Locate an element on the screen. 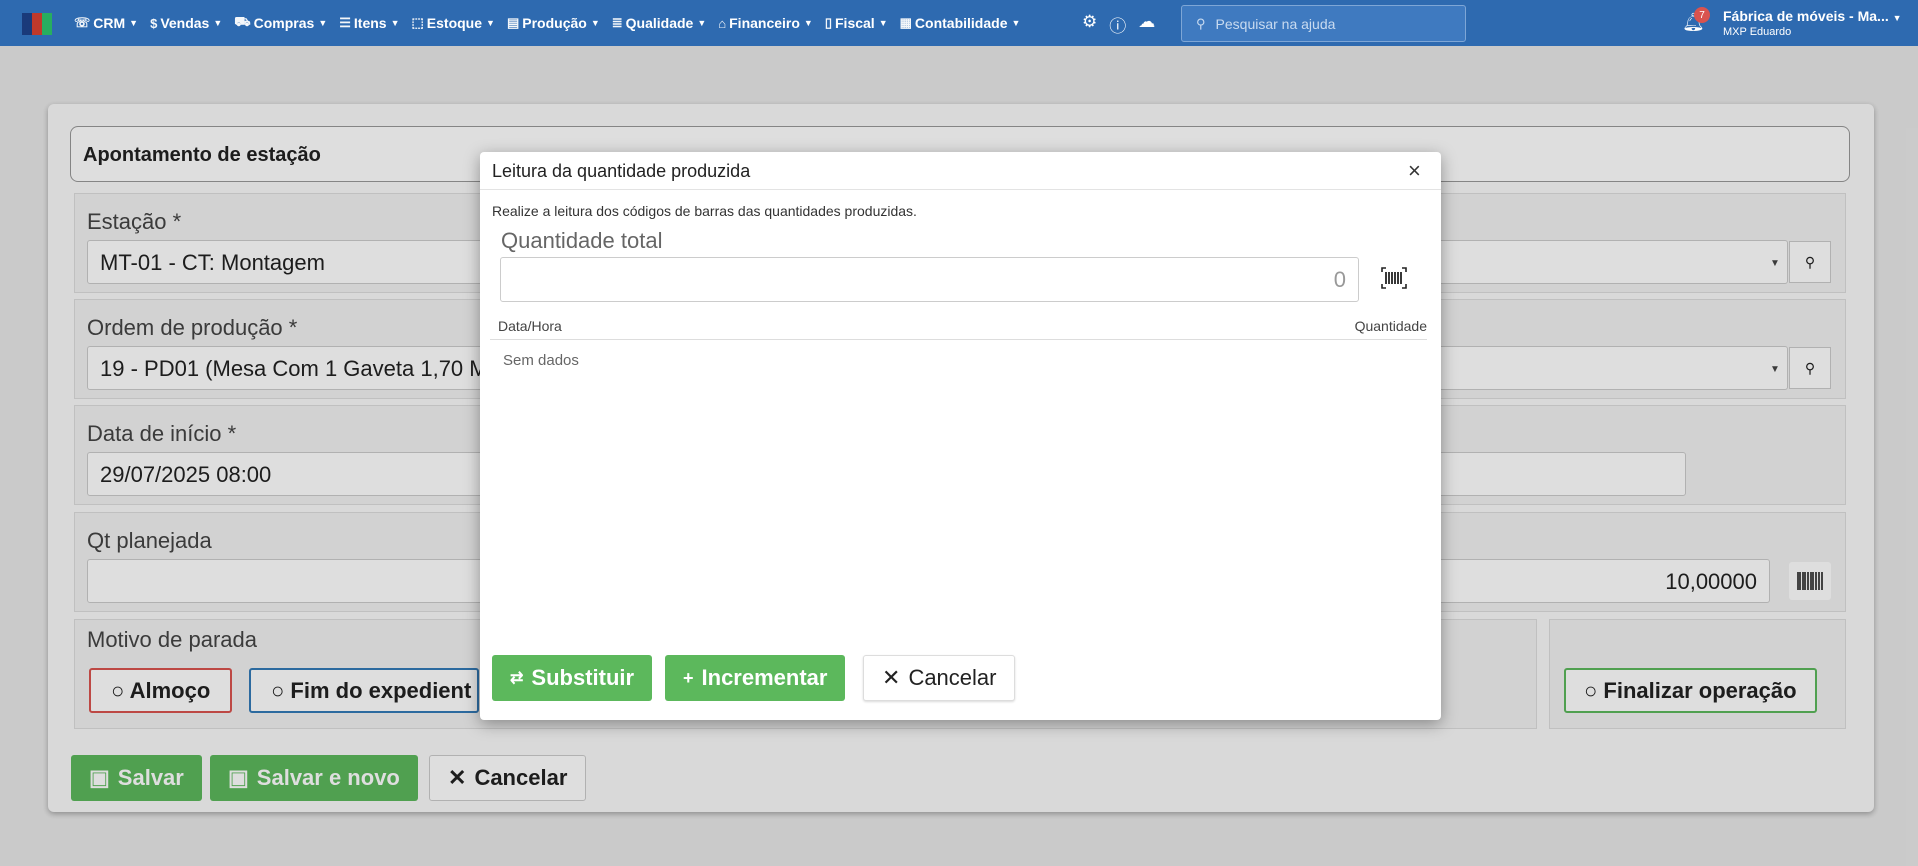 This screenshot has width=1918, height=866. increment-button: + Incrementar is located at coordinates (755, 678).